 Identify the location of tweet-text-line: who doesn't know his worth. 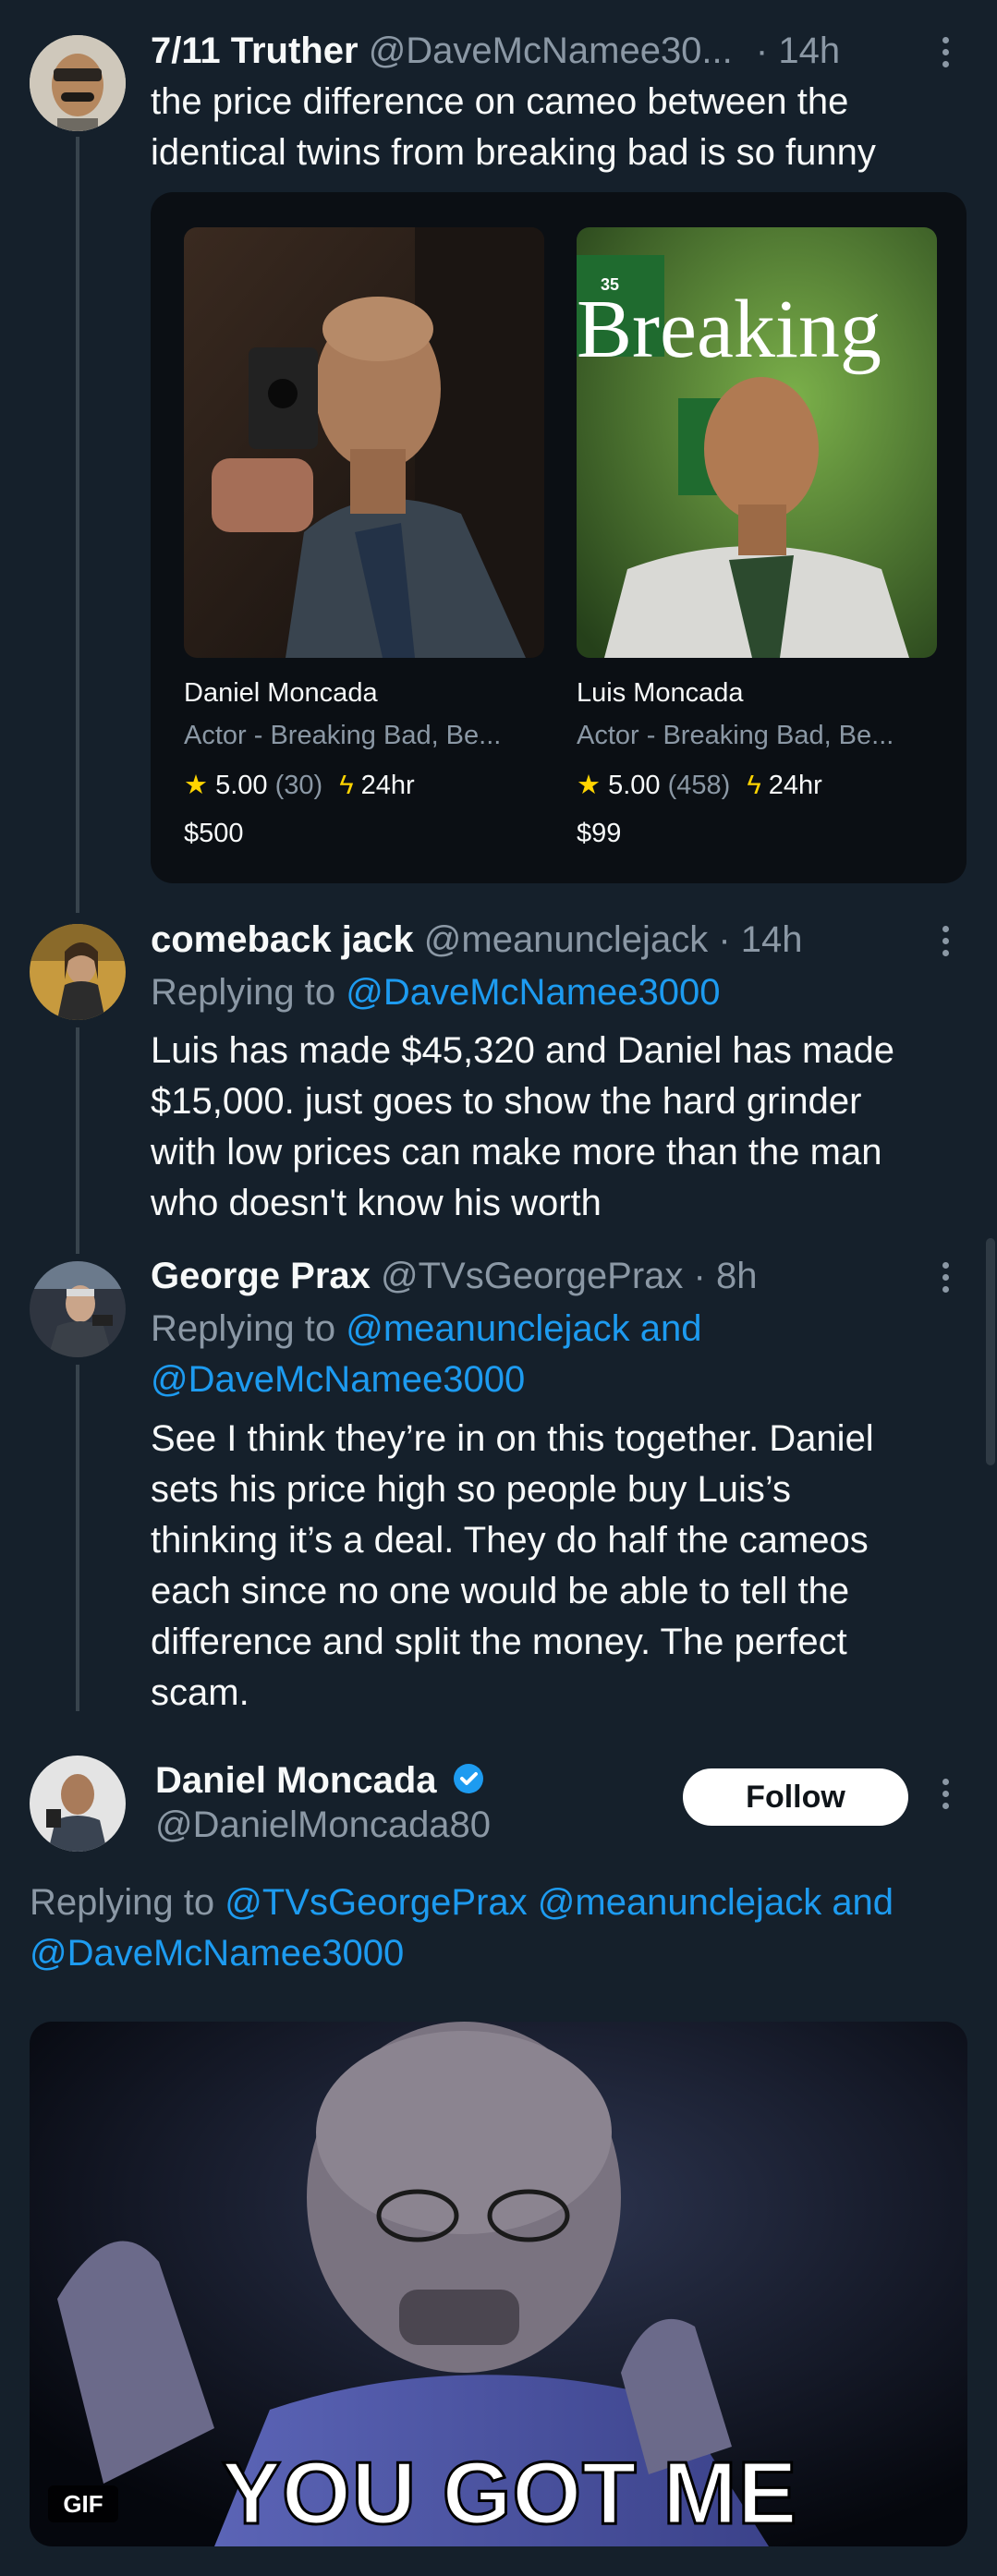
(376, 1203).